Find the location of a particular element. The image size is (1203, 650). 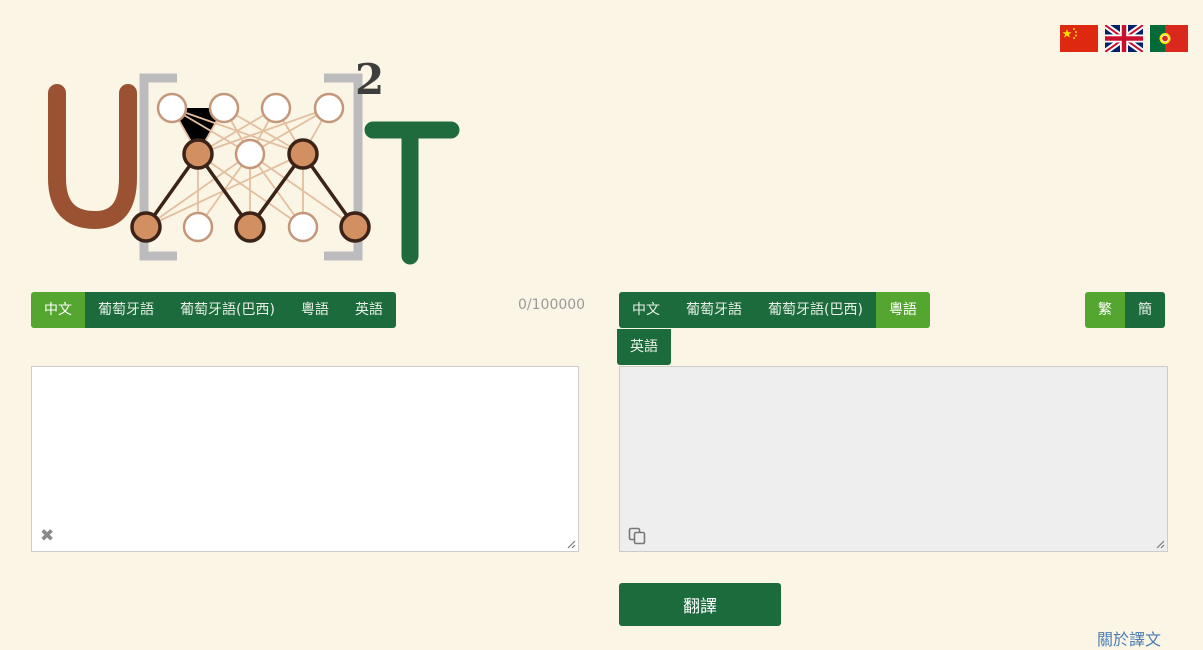

language-flags is located at coordinates (1124, 38).